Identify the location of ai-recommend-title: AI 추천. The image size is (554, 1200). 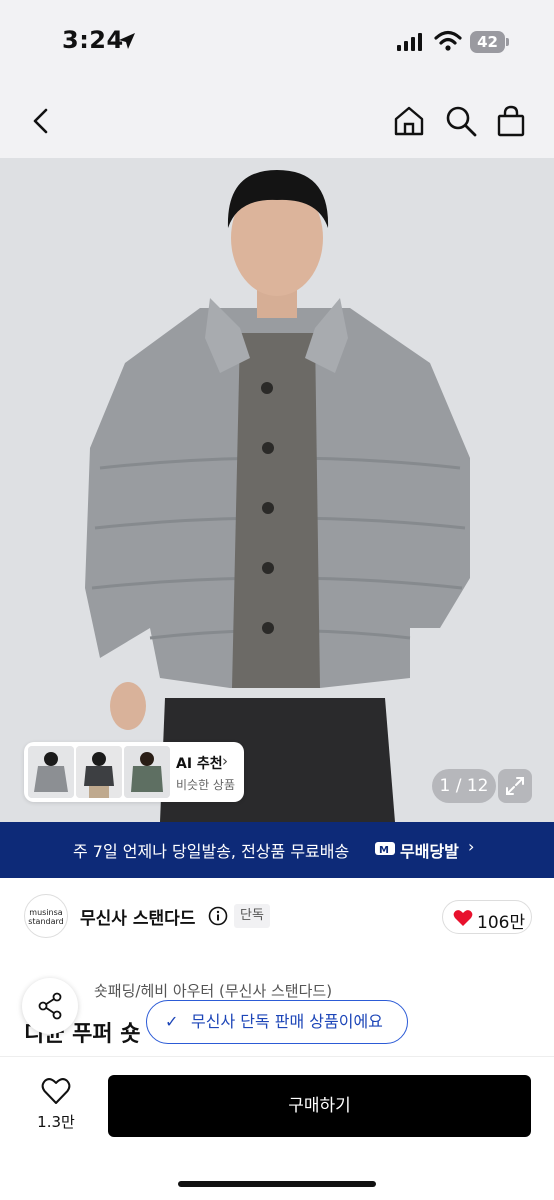
(199, 764).